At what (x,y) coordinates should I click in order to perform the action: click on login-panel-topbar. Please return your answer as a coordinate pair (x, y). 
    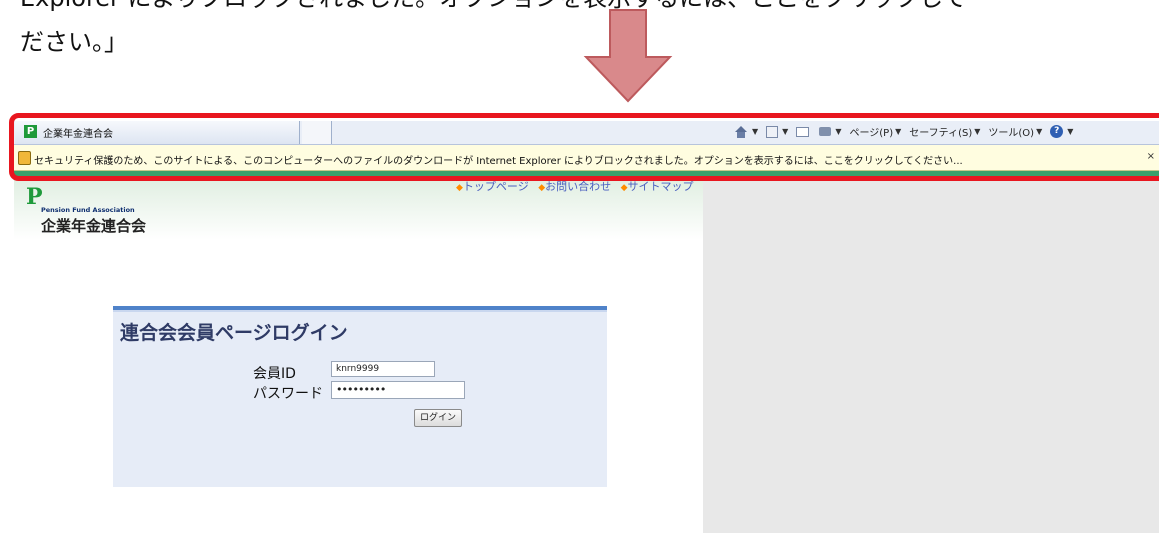
    Looking at the image, I should click on (360, 309).